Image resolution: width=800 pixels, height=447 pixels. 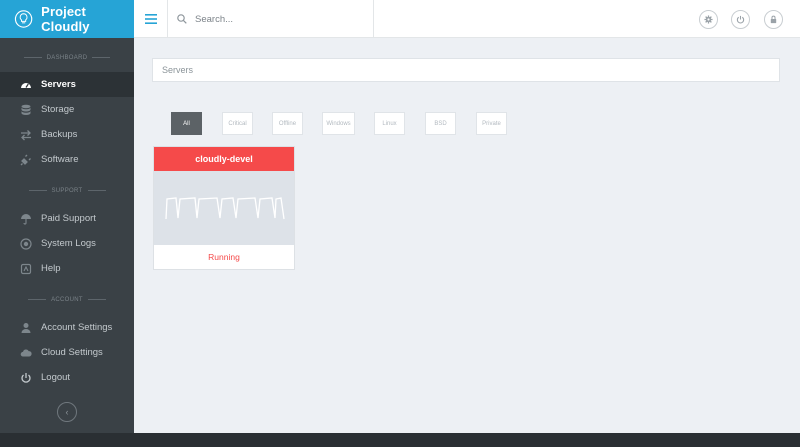 I want to click on sidebar-item-backups: Backups, so click(x=67, y=134).